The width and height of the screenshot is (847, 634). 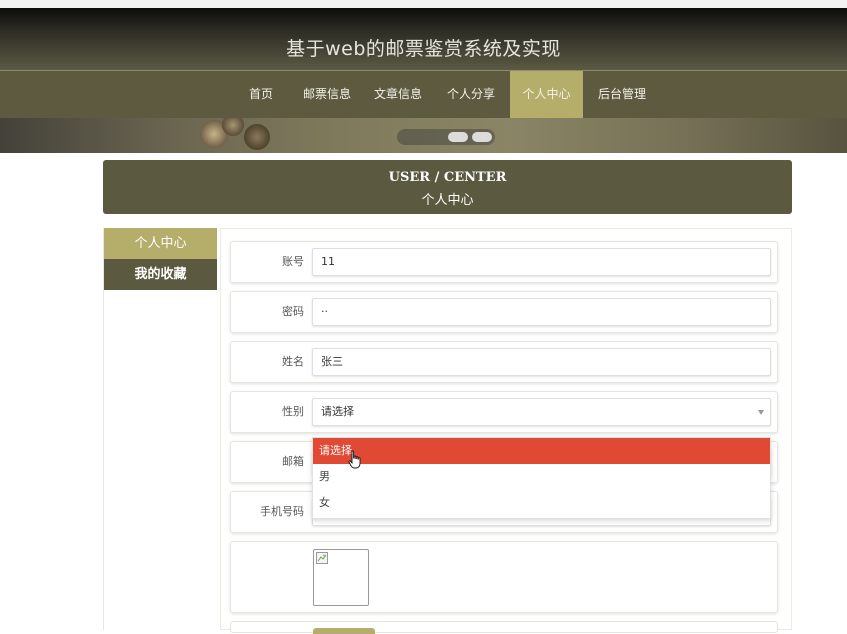 I want to click on gender-option: 男, so click(x=541, y=477).